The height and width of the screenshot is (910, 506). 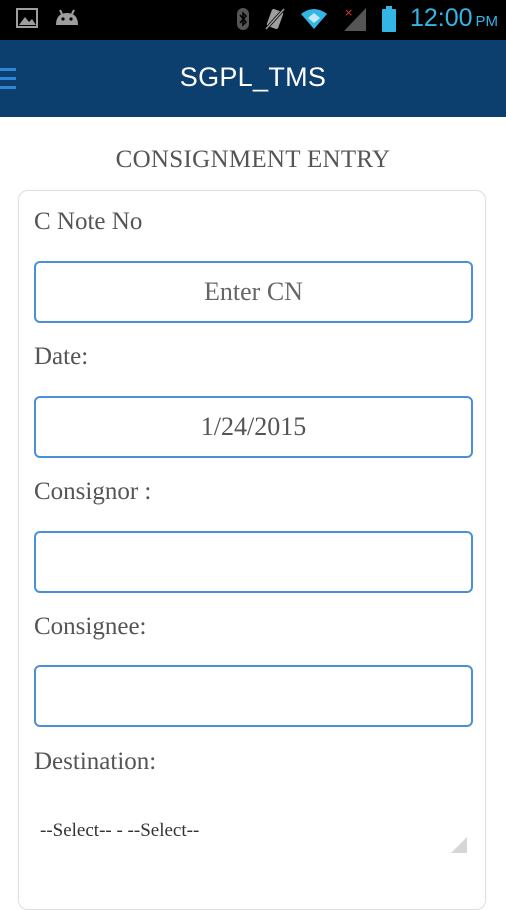 I want to click on wifi-icon, so click(x=313, y=18).